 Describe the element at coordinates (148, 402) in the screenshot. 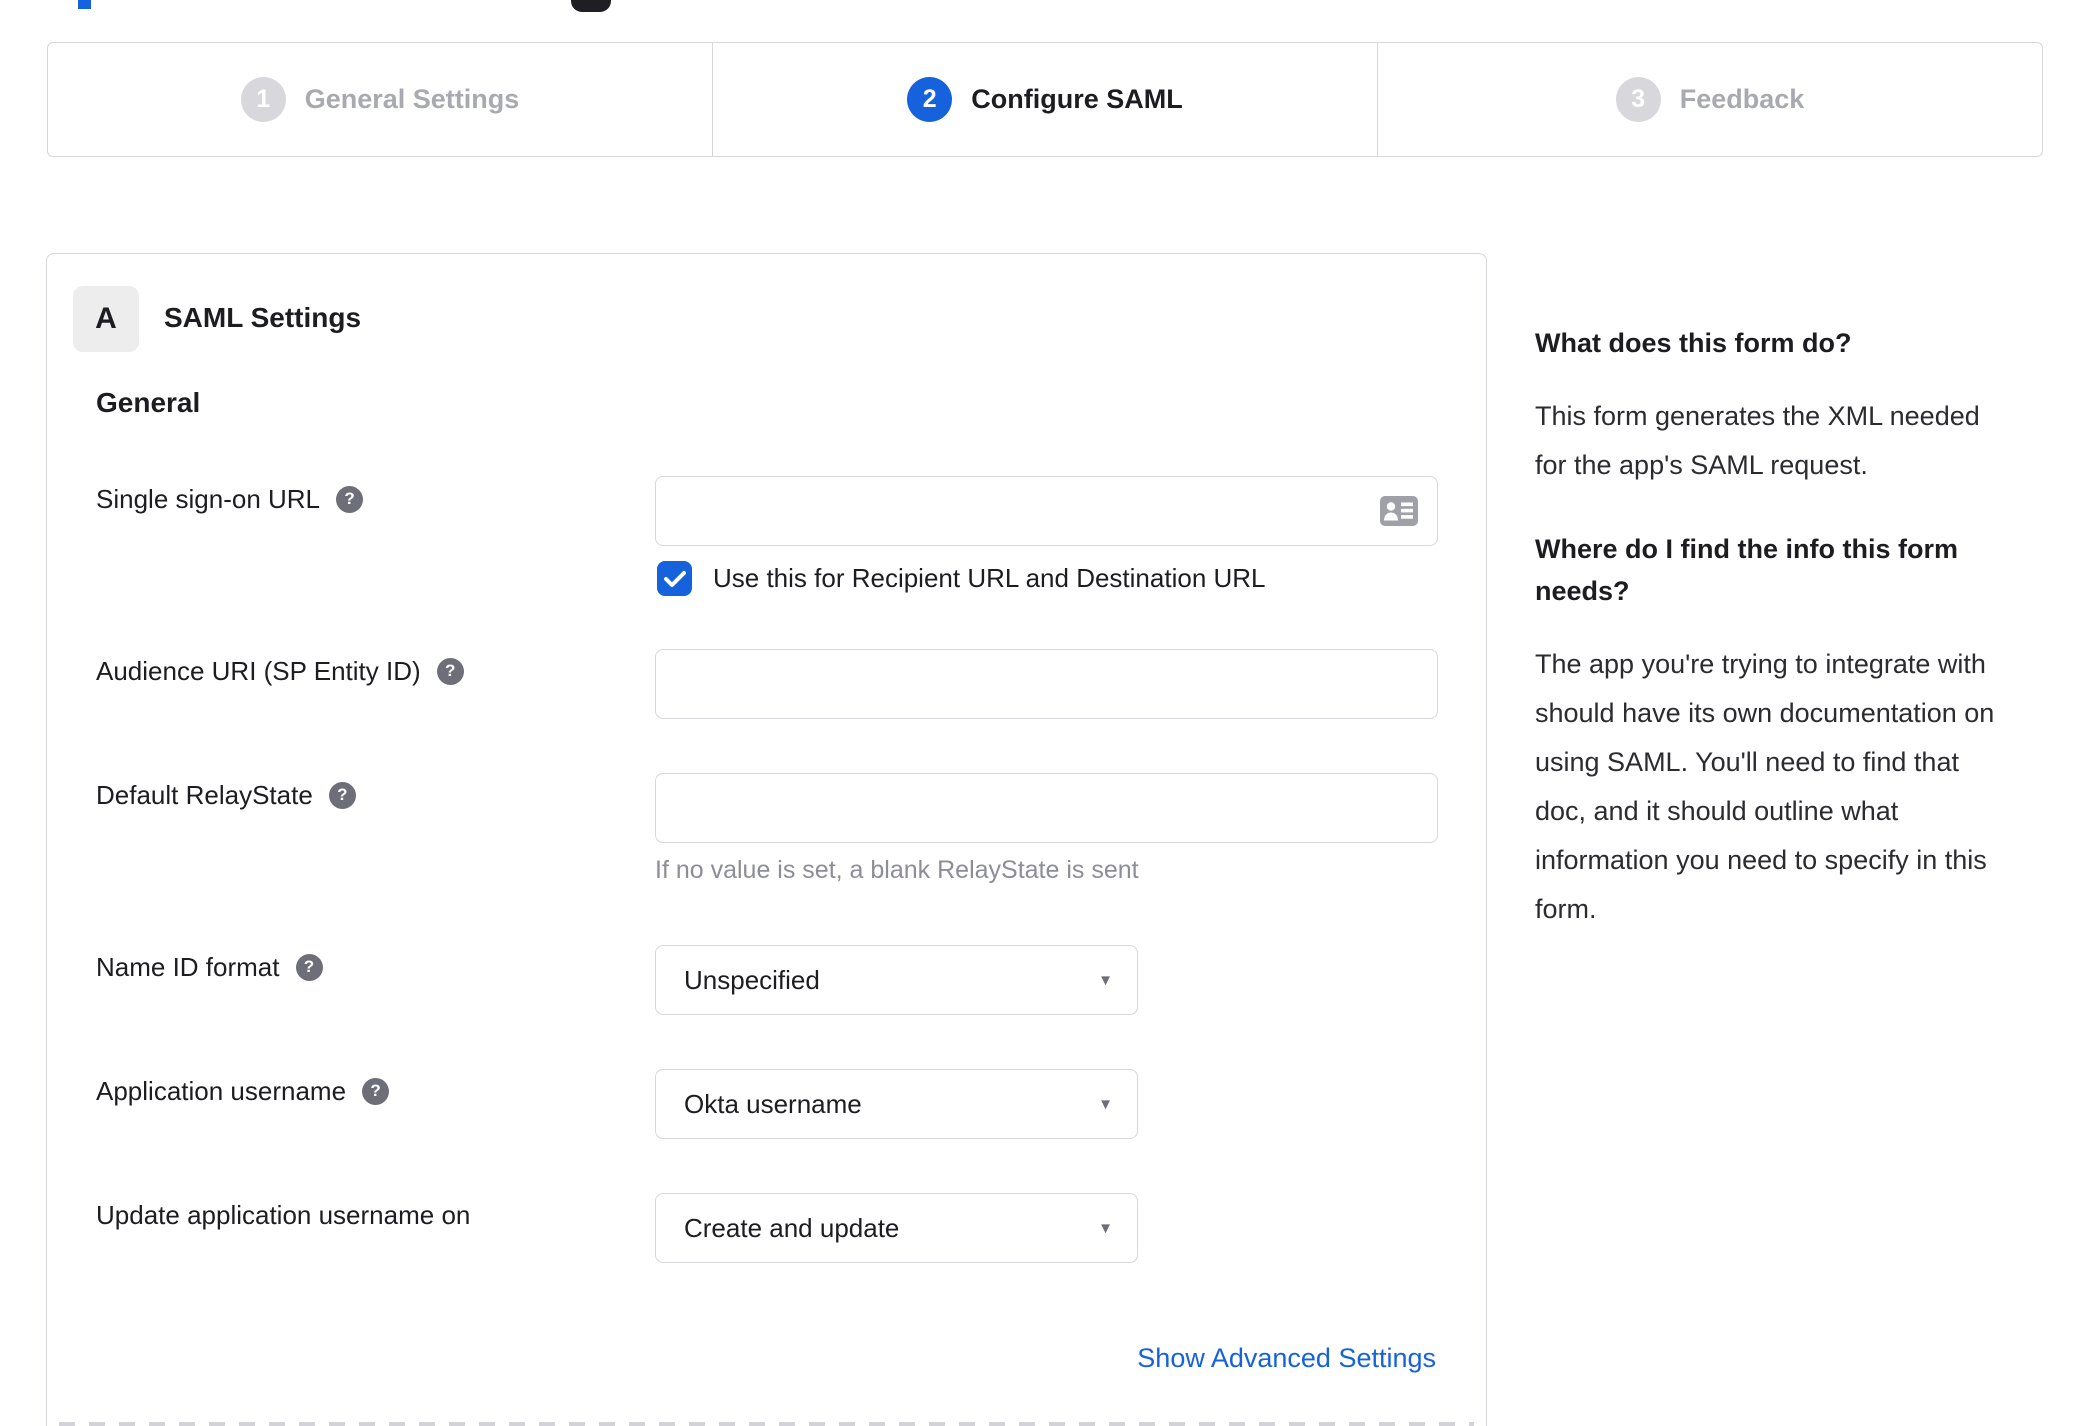

I see `general-group-heading: General` at that location.